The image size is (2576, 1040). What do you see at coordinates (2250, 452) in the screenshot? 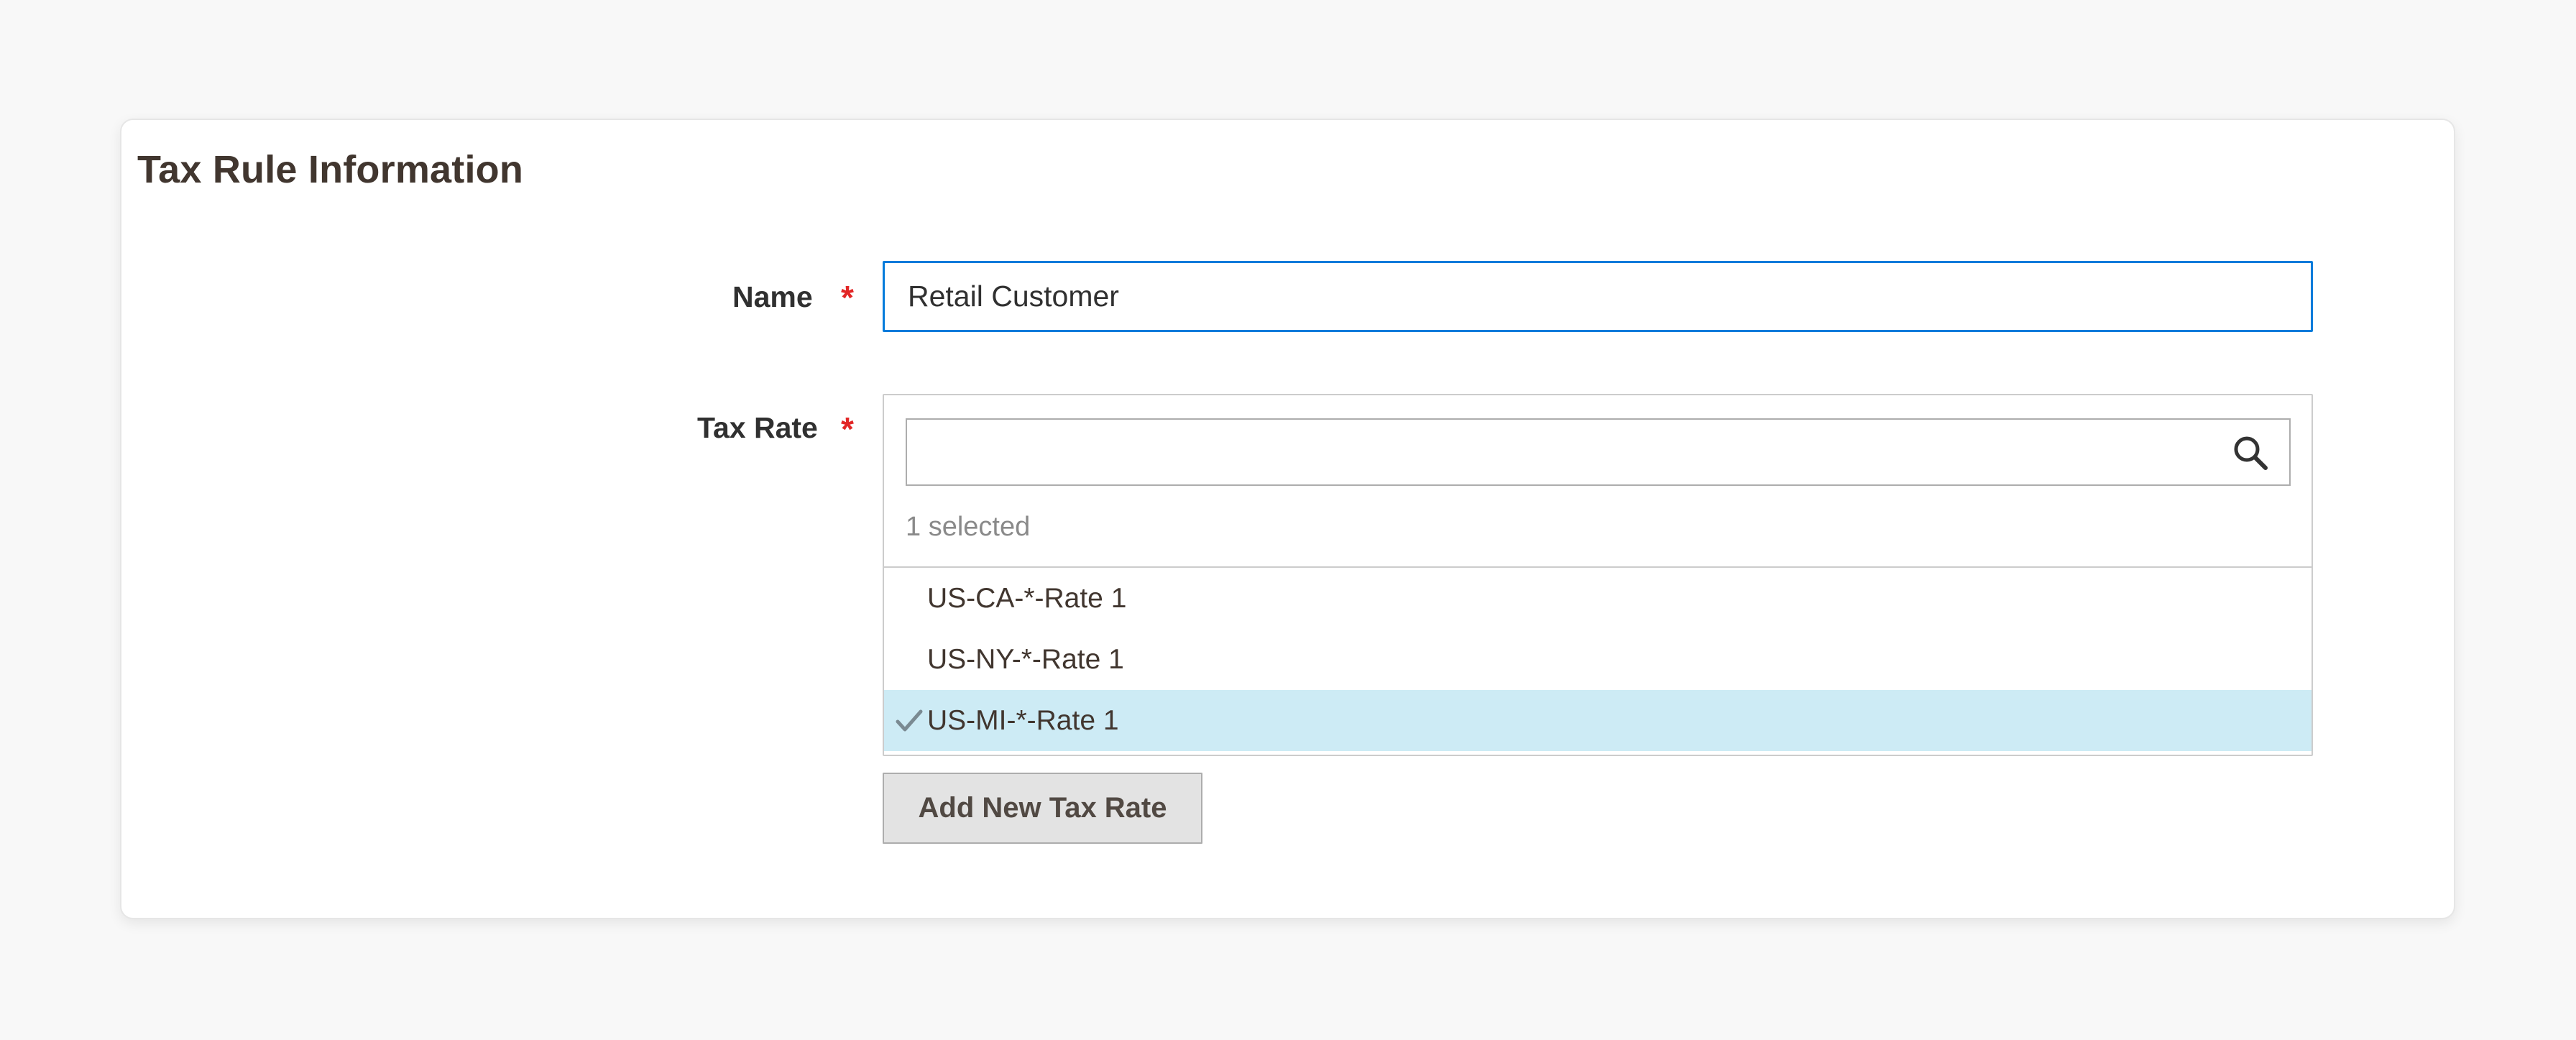
I see `search-icon` at bounding box center [2250, 452].